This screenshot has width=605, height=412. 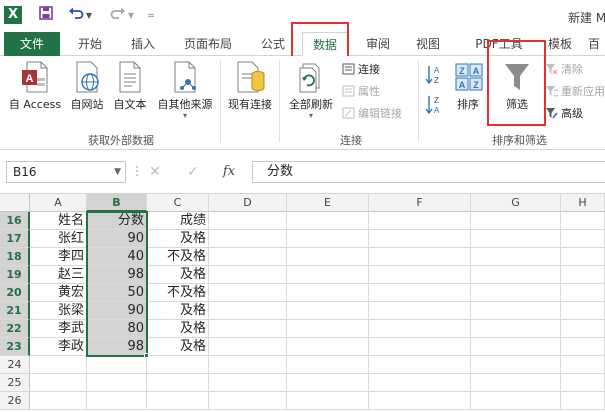 What do you see at coordinates (178, 383) in the screenshot?
I see `cell-c25` at bounding box center [178, 383].